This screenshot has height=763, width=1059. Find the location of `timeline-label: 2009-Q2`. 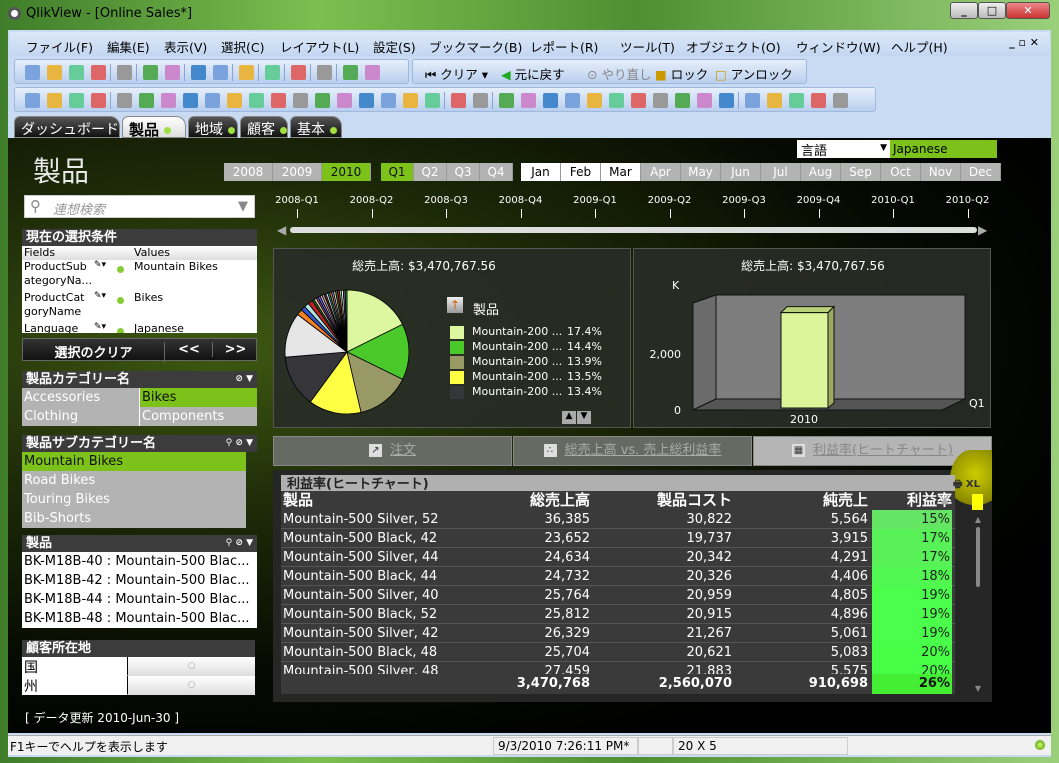

timeline-label: 2009-Q2 is located at coordinates (670, 200).